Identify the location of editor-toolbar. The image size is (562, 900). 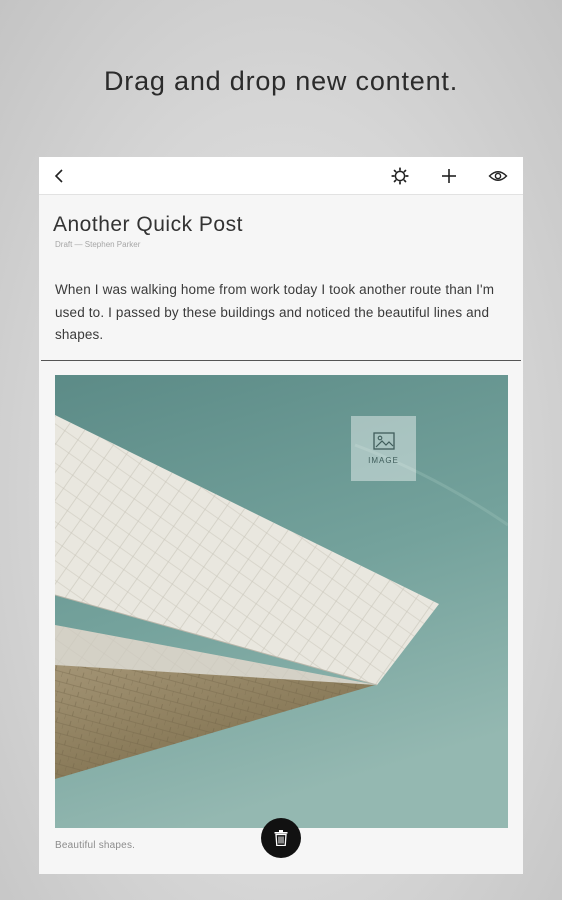
(281, 176).